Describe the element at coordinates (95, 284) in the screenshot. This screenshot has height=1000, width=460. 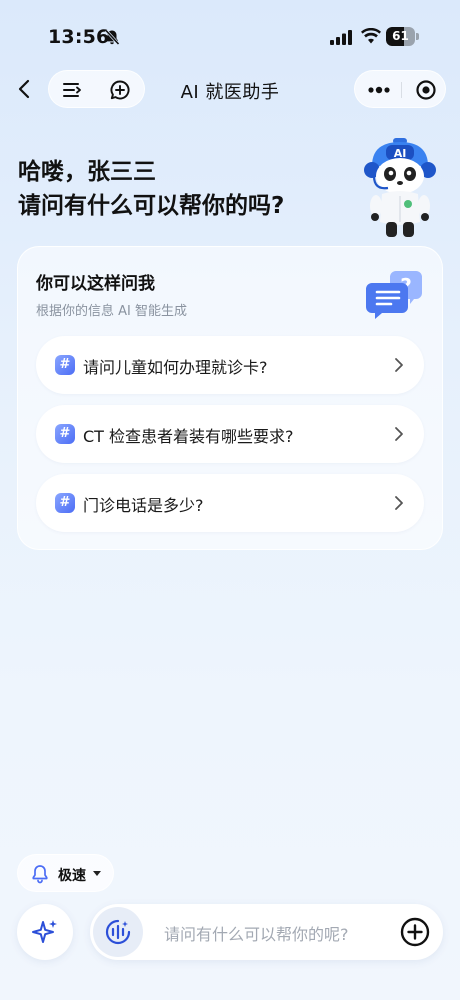
I see `suggestions-title: 你可以这样问我` at that location.